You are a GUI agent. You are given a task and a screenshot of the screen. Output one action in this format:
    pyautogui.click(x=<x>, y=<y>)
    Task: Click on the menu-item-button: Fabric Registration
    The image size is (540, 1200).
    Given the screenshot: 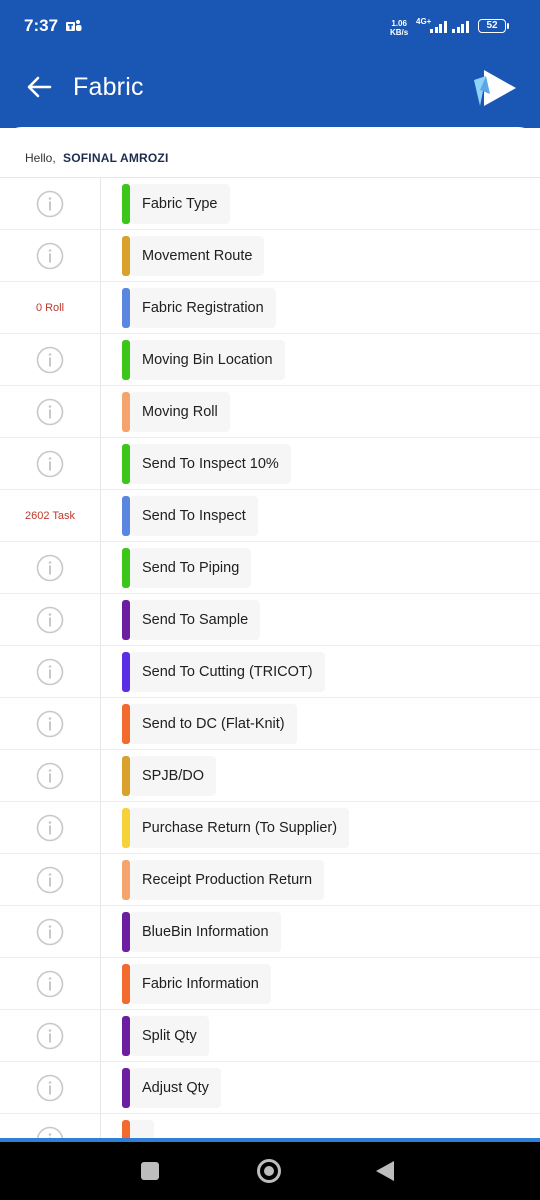 What is the action you would take?
    pyautogui.click(x=203, y=308)
    